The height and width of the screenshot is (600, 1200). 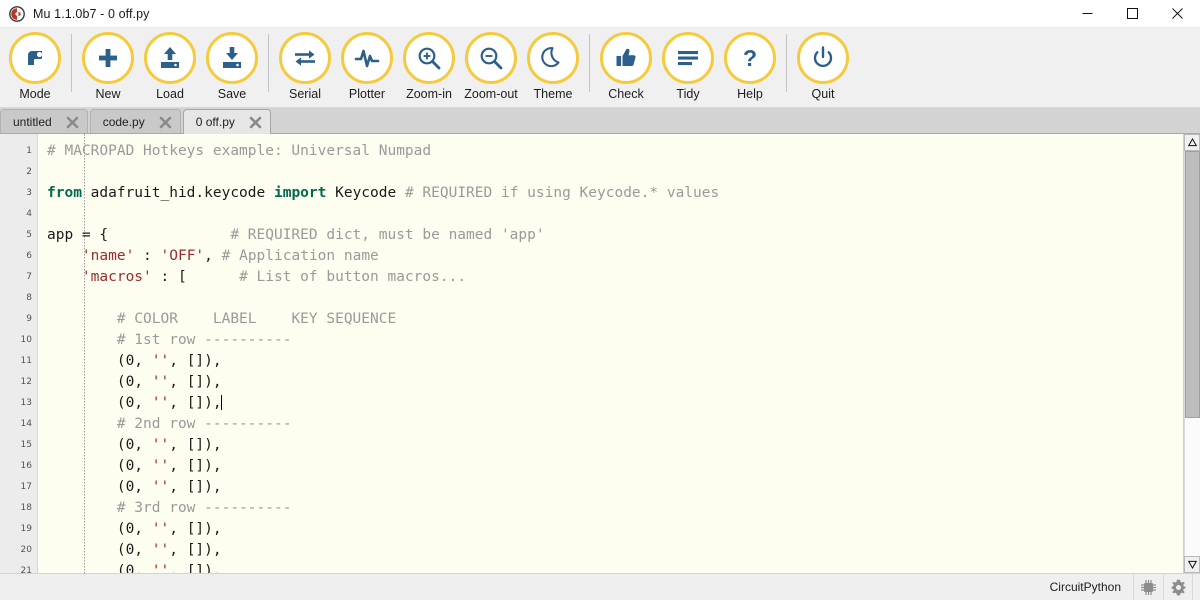 What do you see at coordinates (26, 487) in the screenshot?
I see `line-number: 17` at bounding box center [26, 487].